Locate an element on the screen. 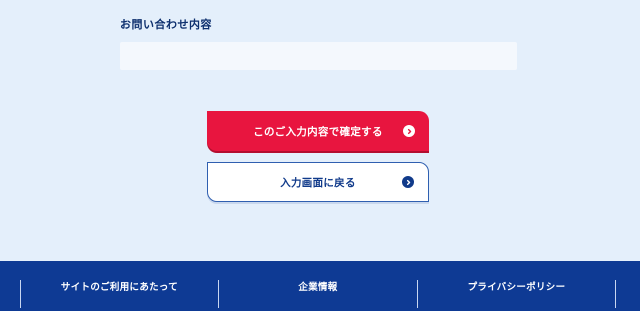  back-to-input-button: 入力画面に戻る is located at coordinates (318, 182).